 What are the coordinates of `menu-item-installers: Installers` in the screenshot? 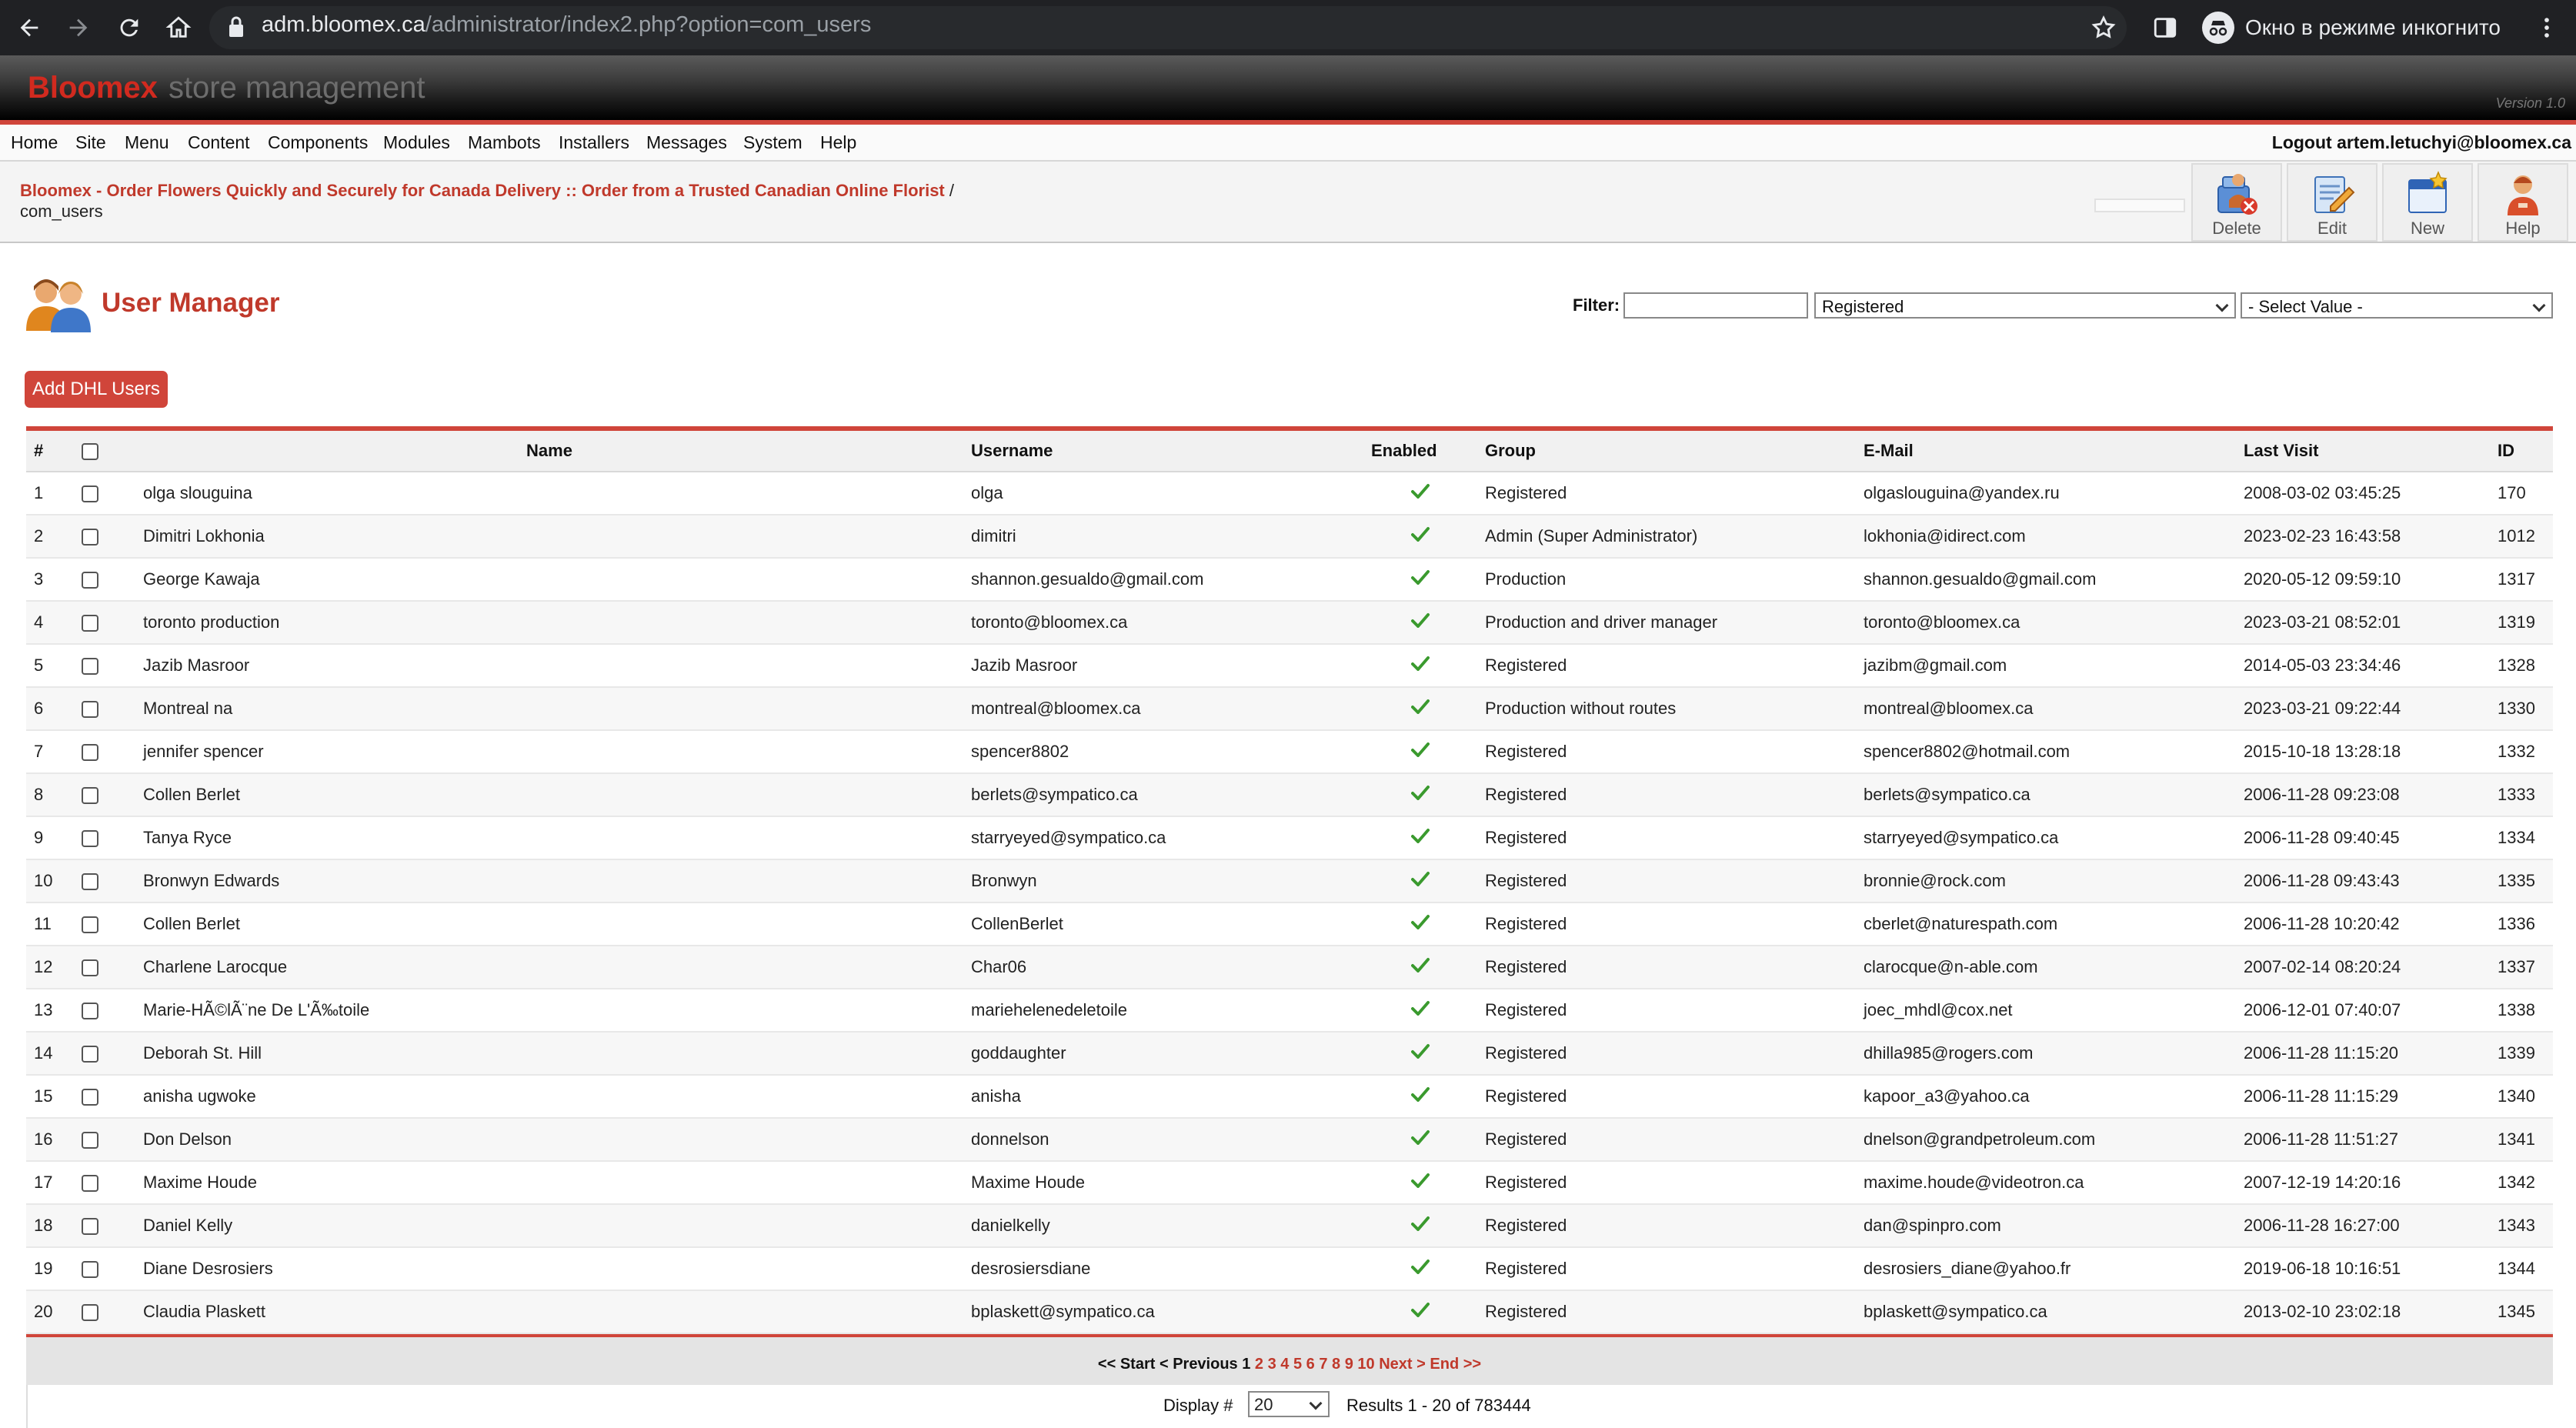 It's located at (594, 142).